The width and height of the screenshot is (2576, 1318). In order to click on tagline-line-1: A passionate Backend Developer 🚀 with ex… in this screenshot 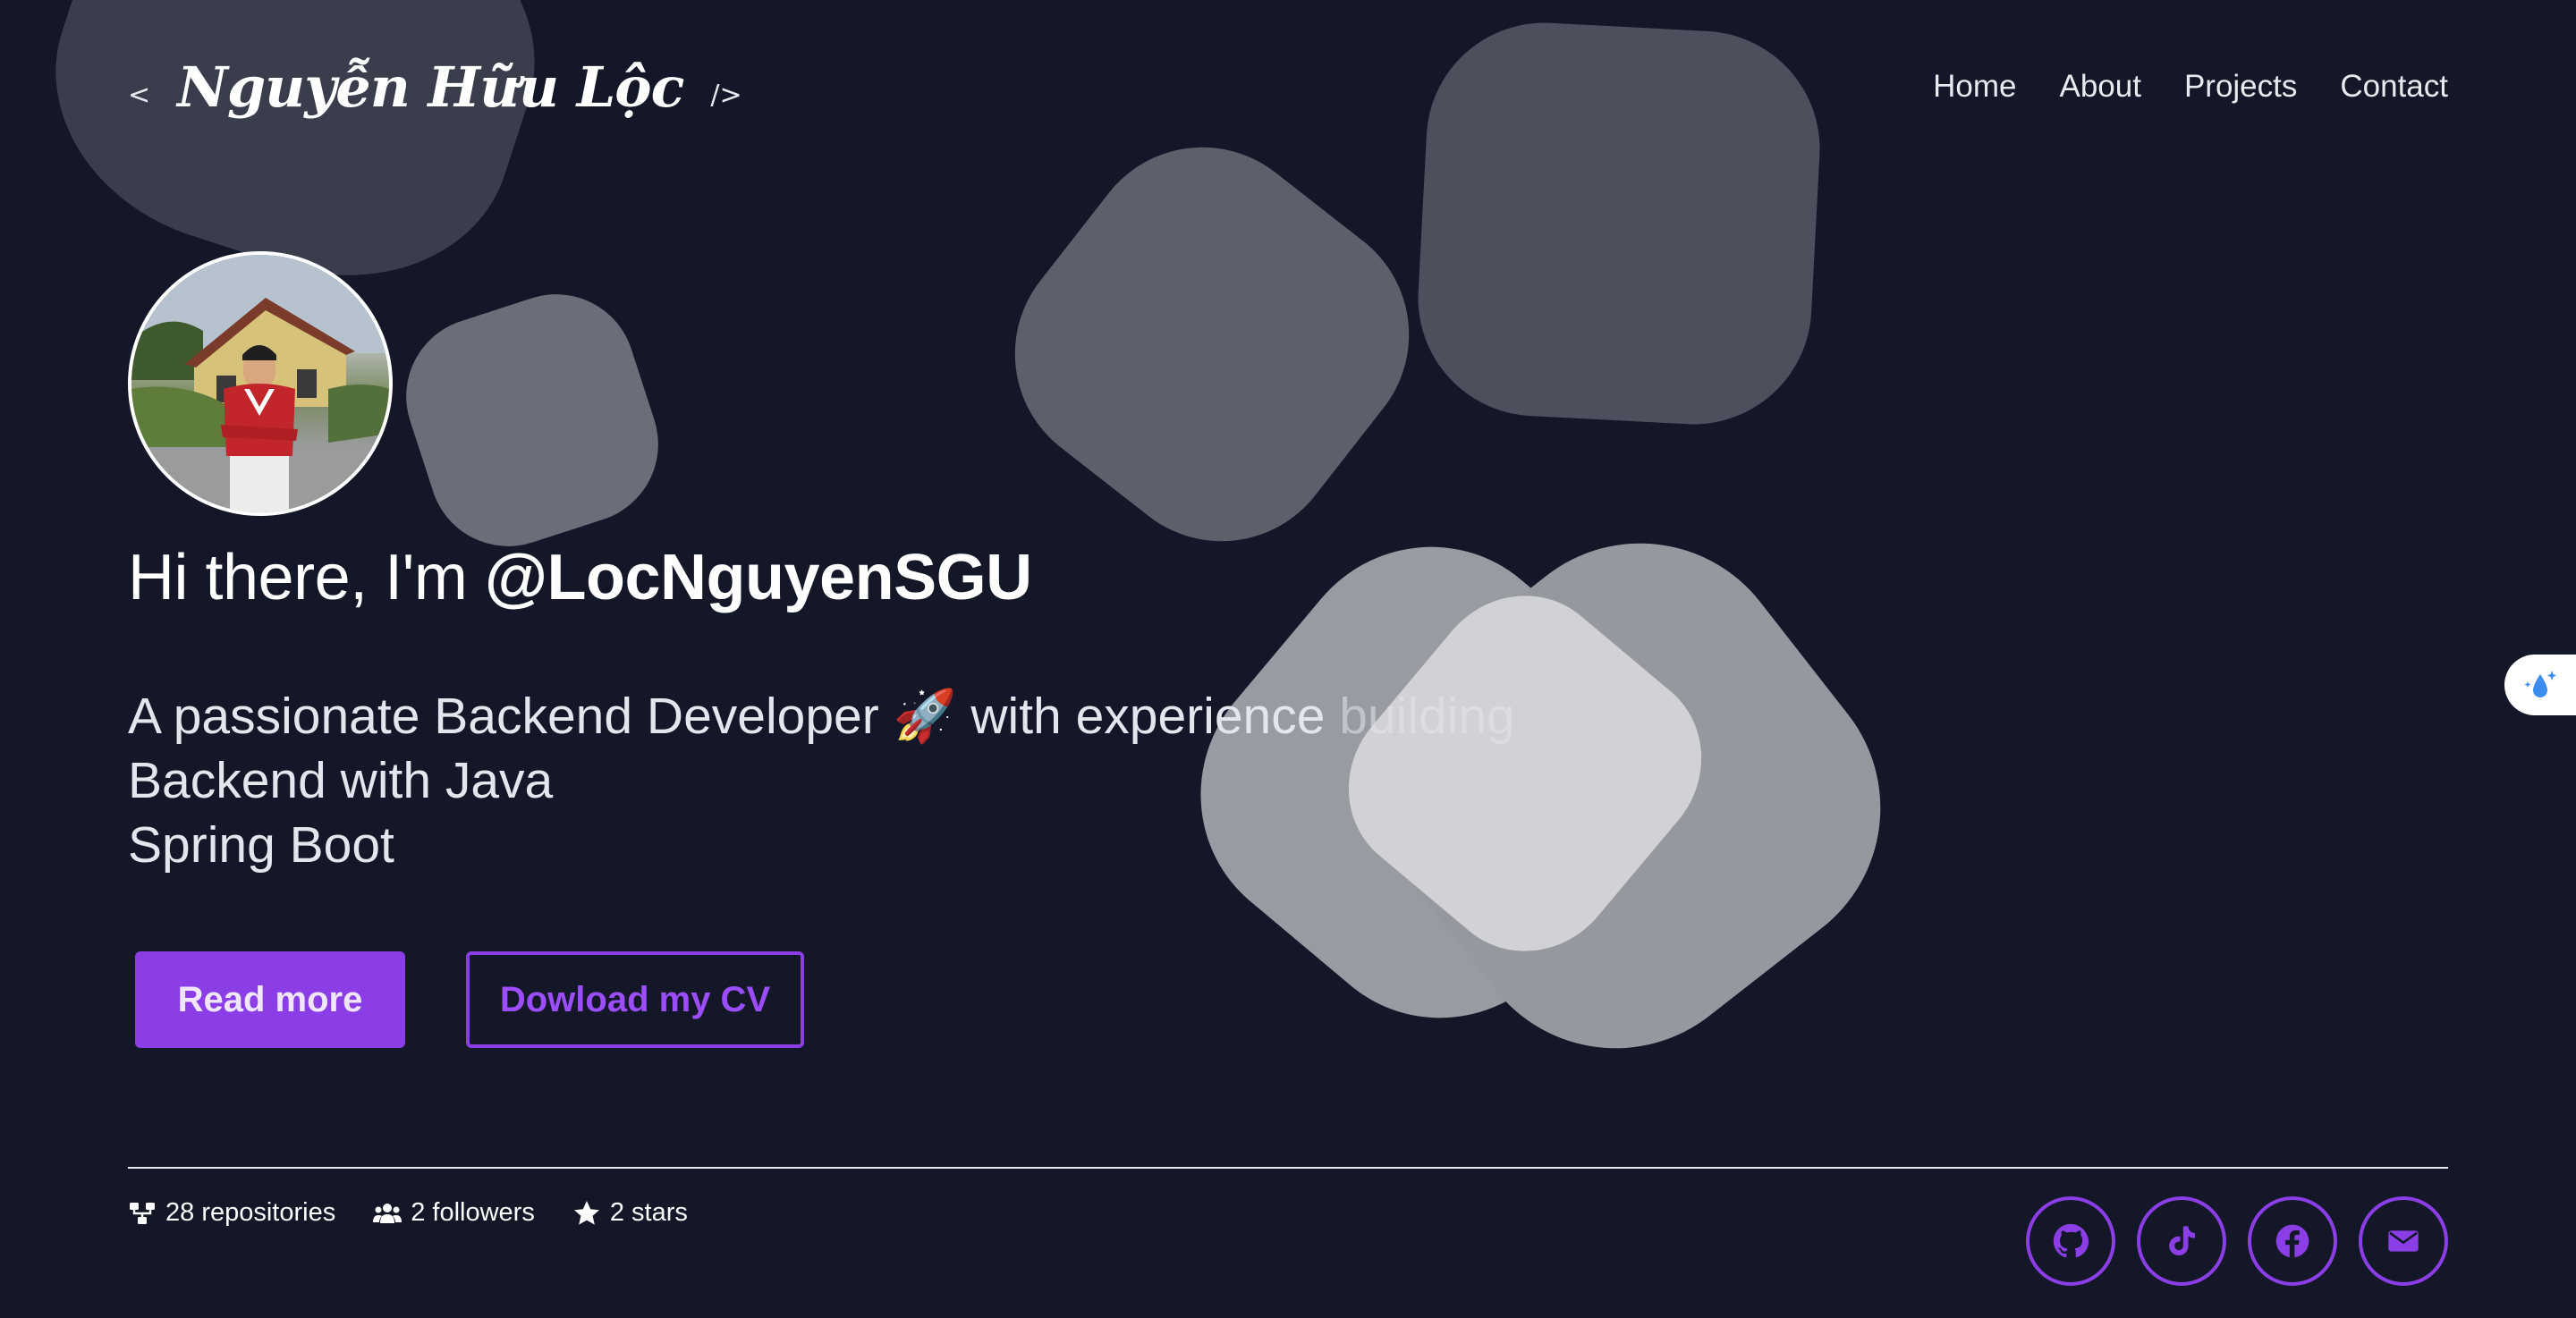, I will do `click(843, 716)`.